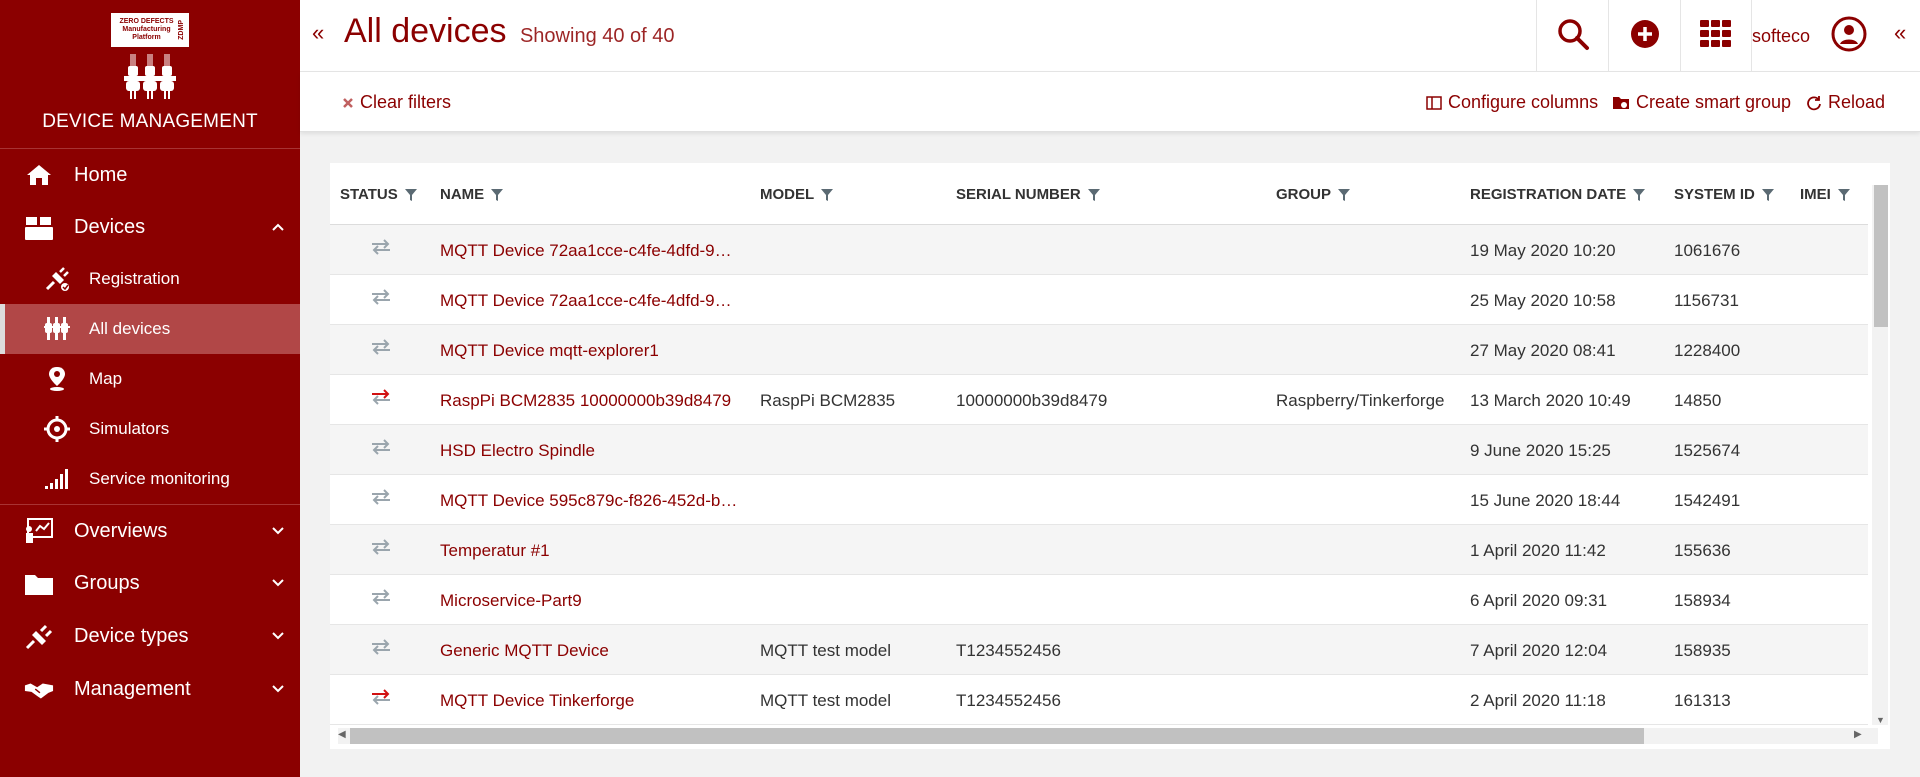  I want to click on nav-item-service-monitoring: Service monitoring, so click(150, 479).